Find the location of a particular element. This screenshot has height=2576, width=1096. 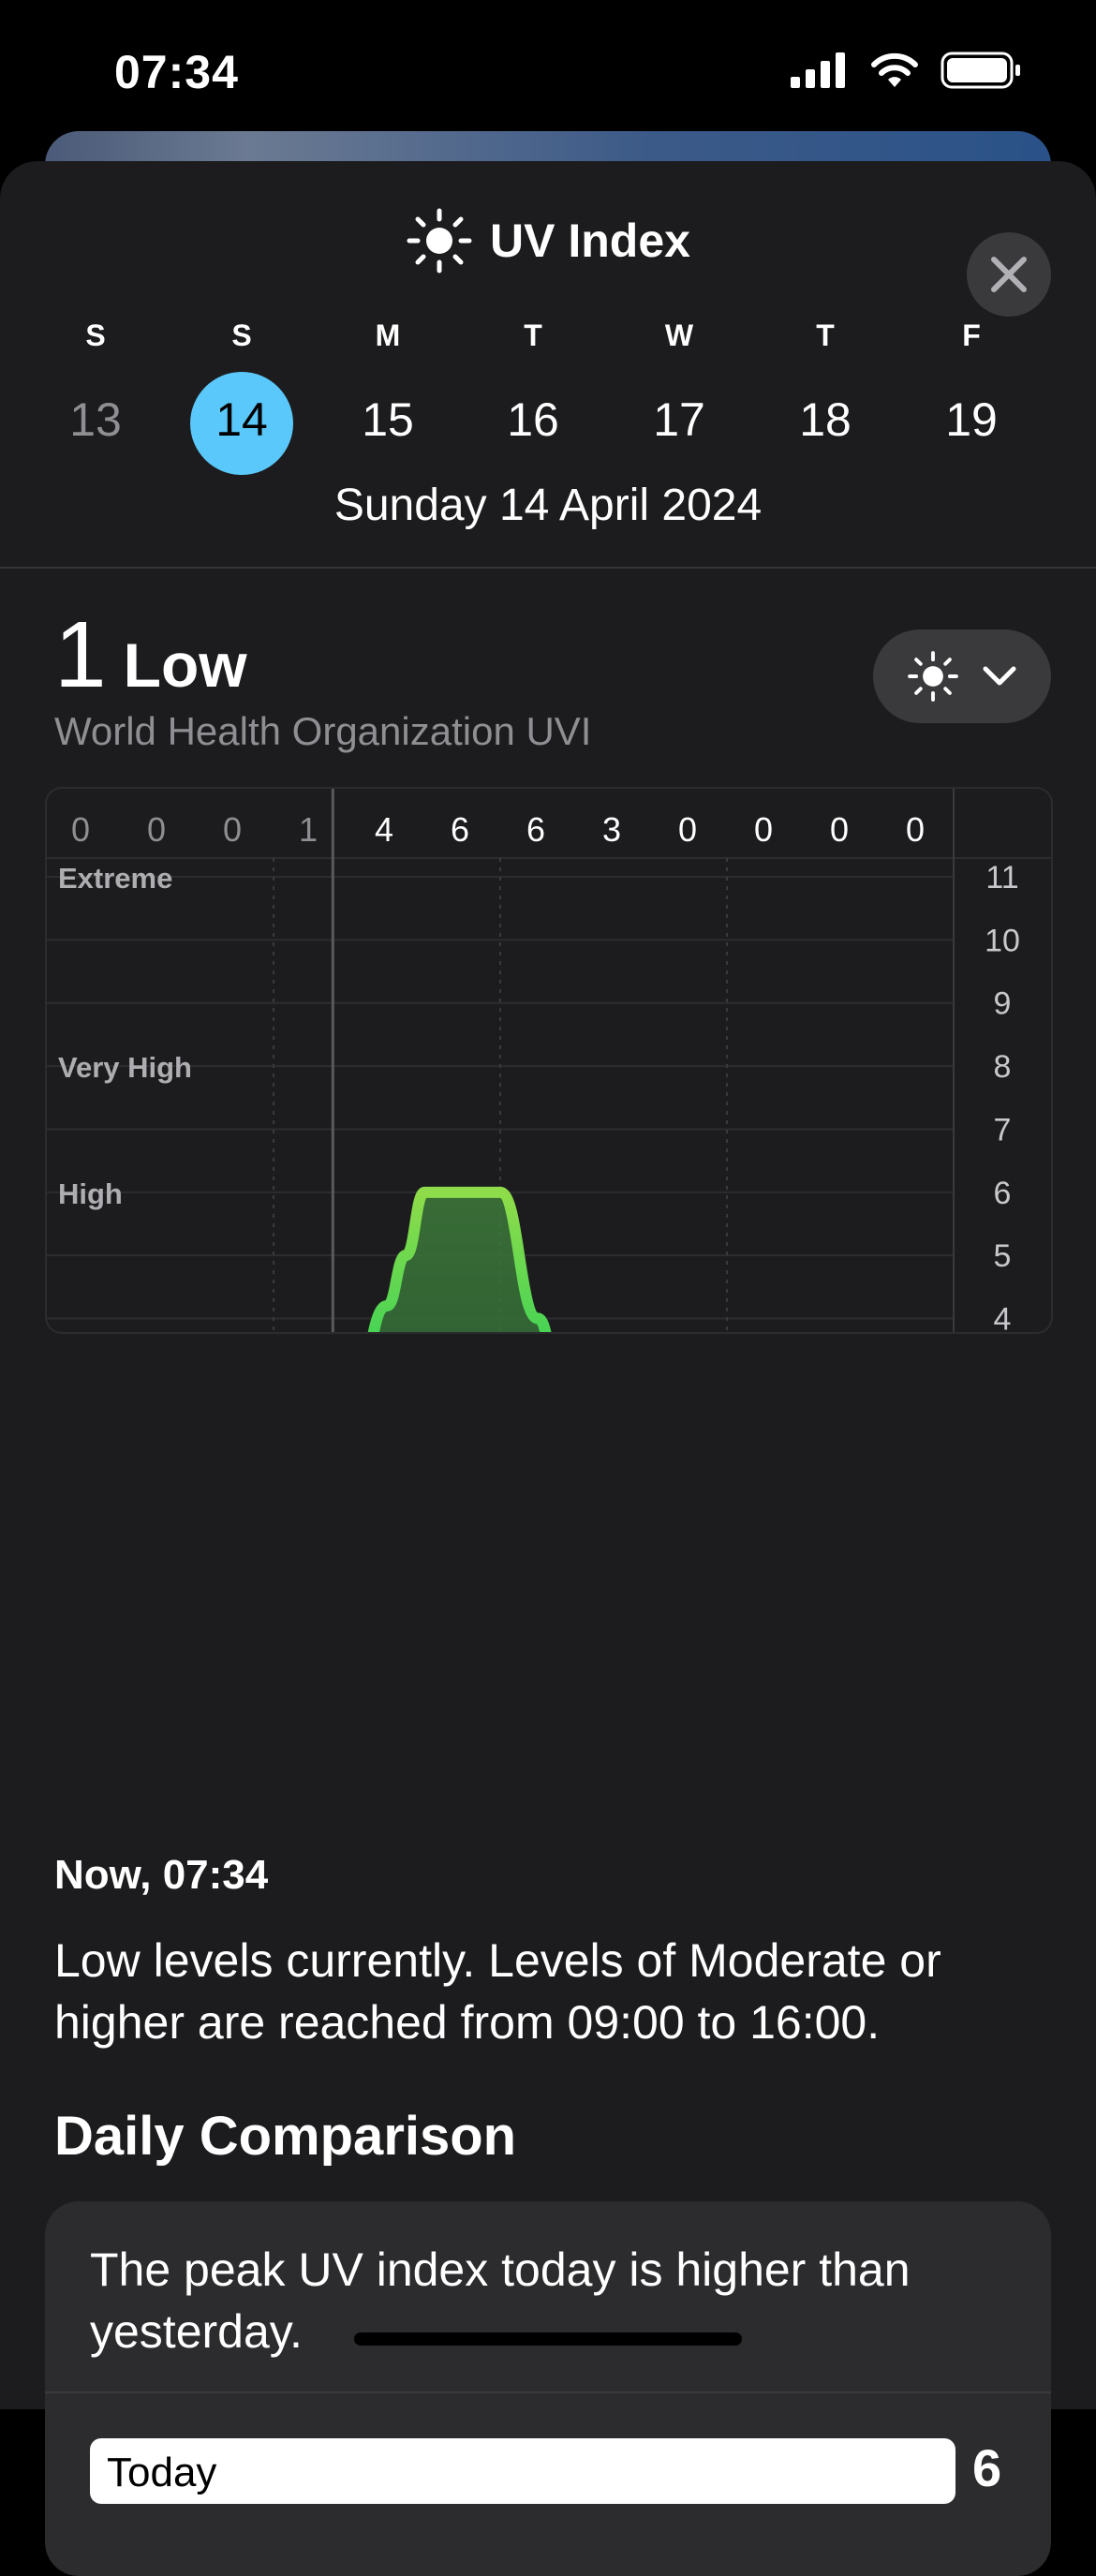

weekday-label: W is located at coordinates (679, 335).